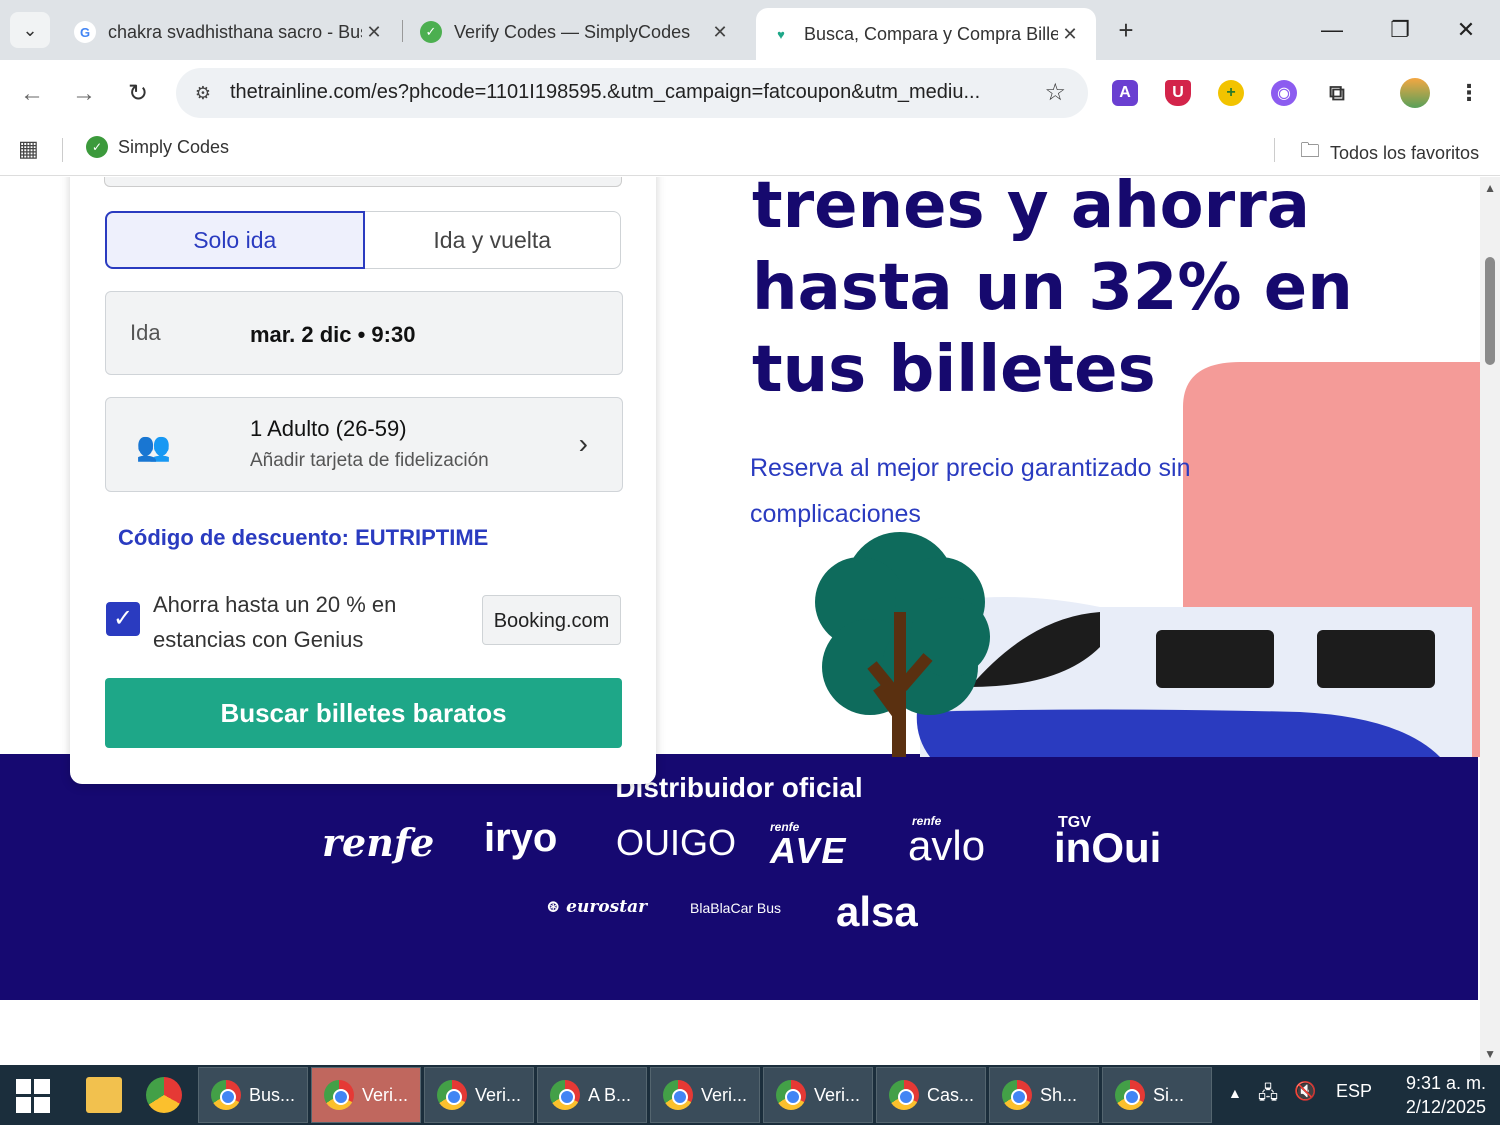  I want to click on extensions-puzzle-icon: ⧉, so click(1337, 93).